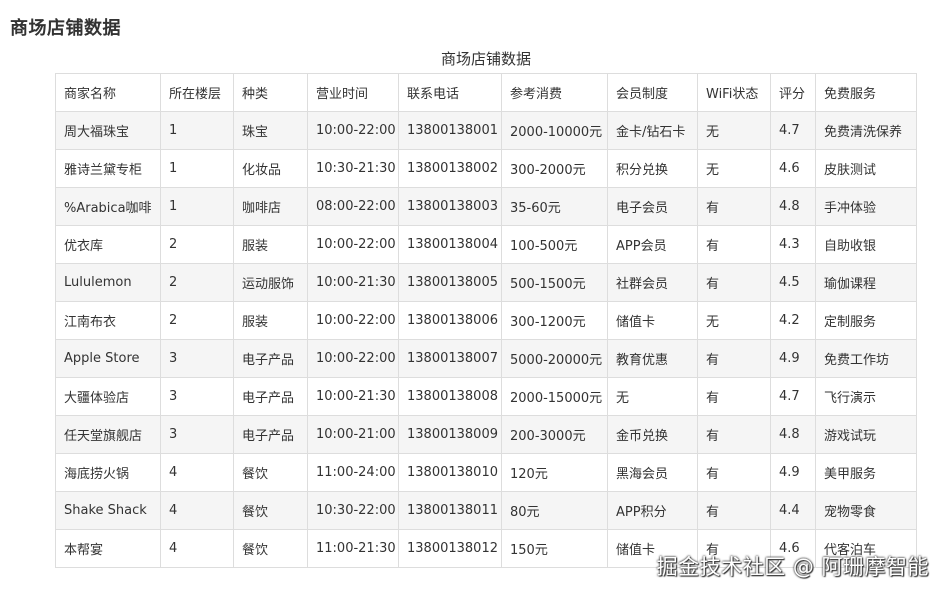 This screenshot has width=947, height=598. I want to click on column-header-business-hours: 营业时间, so click(353, 92).